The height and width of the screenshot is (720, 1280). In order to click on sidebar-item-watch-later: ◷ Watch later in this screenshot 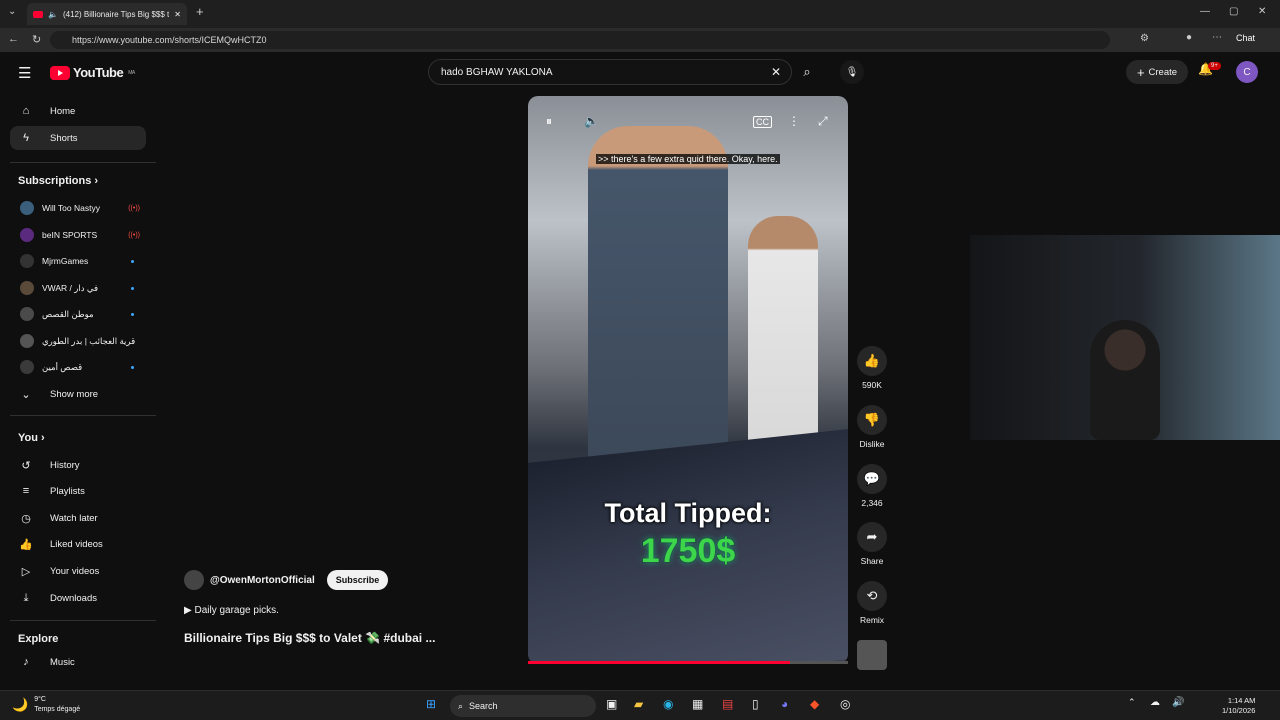, I will do `click(78, 518)`.